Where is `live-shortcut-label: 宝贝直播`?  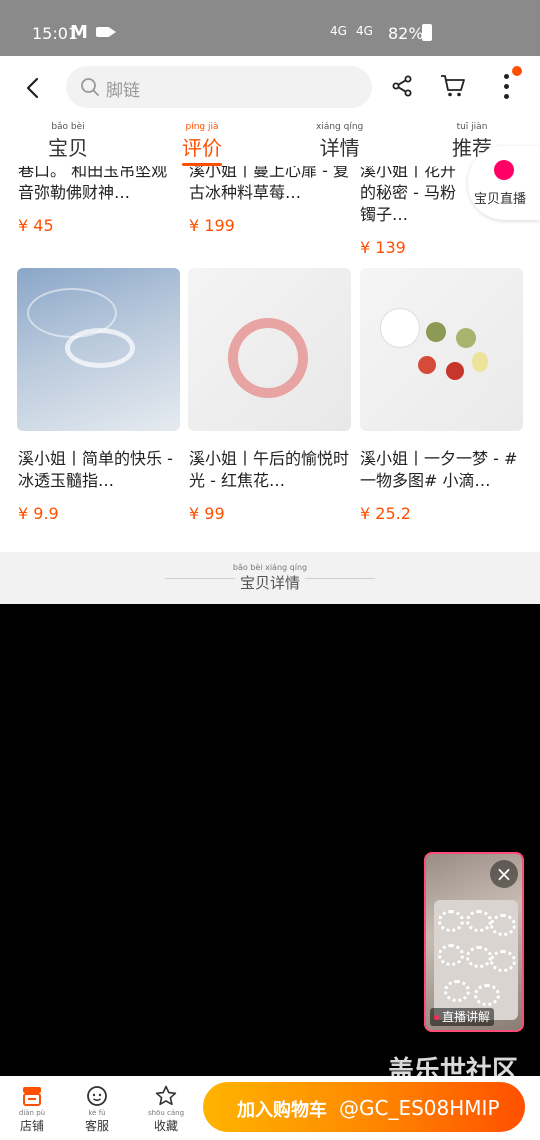
live-shortcut-label: 宝贝直播 is located at coordinates (500, 199).